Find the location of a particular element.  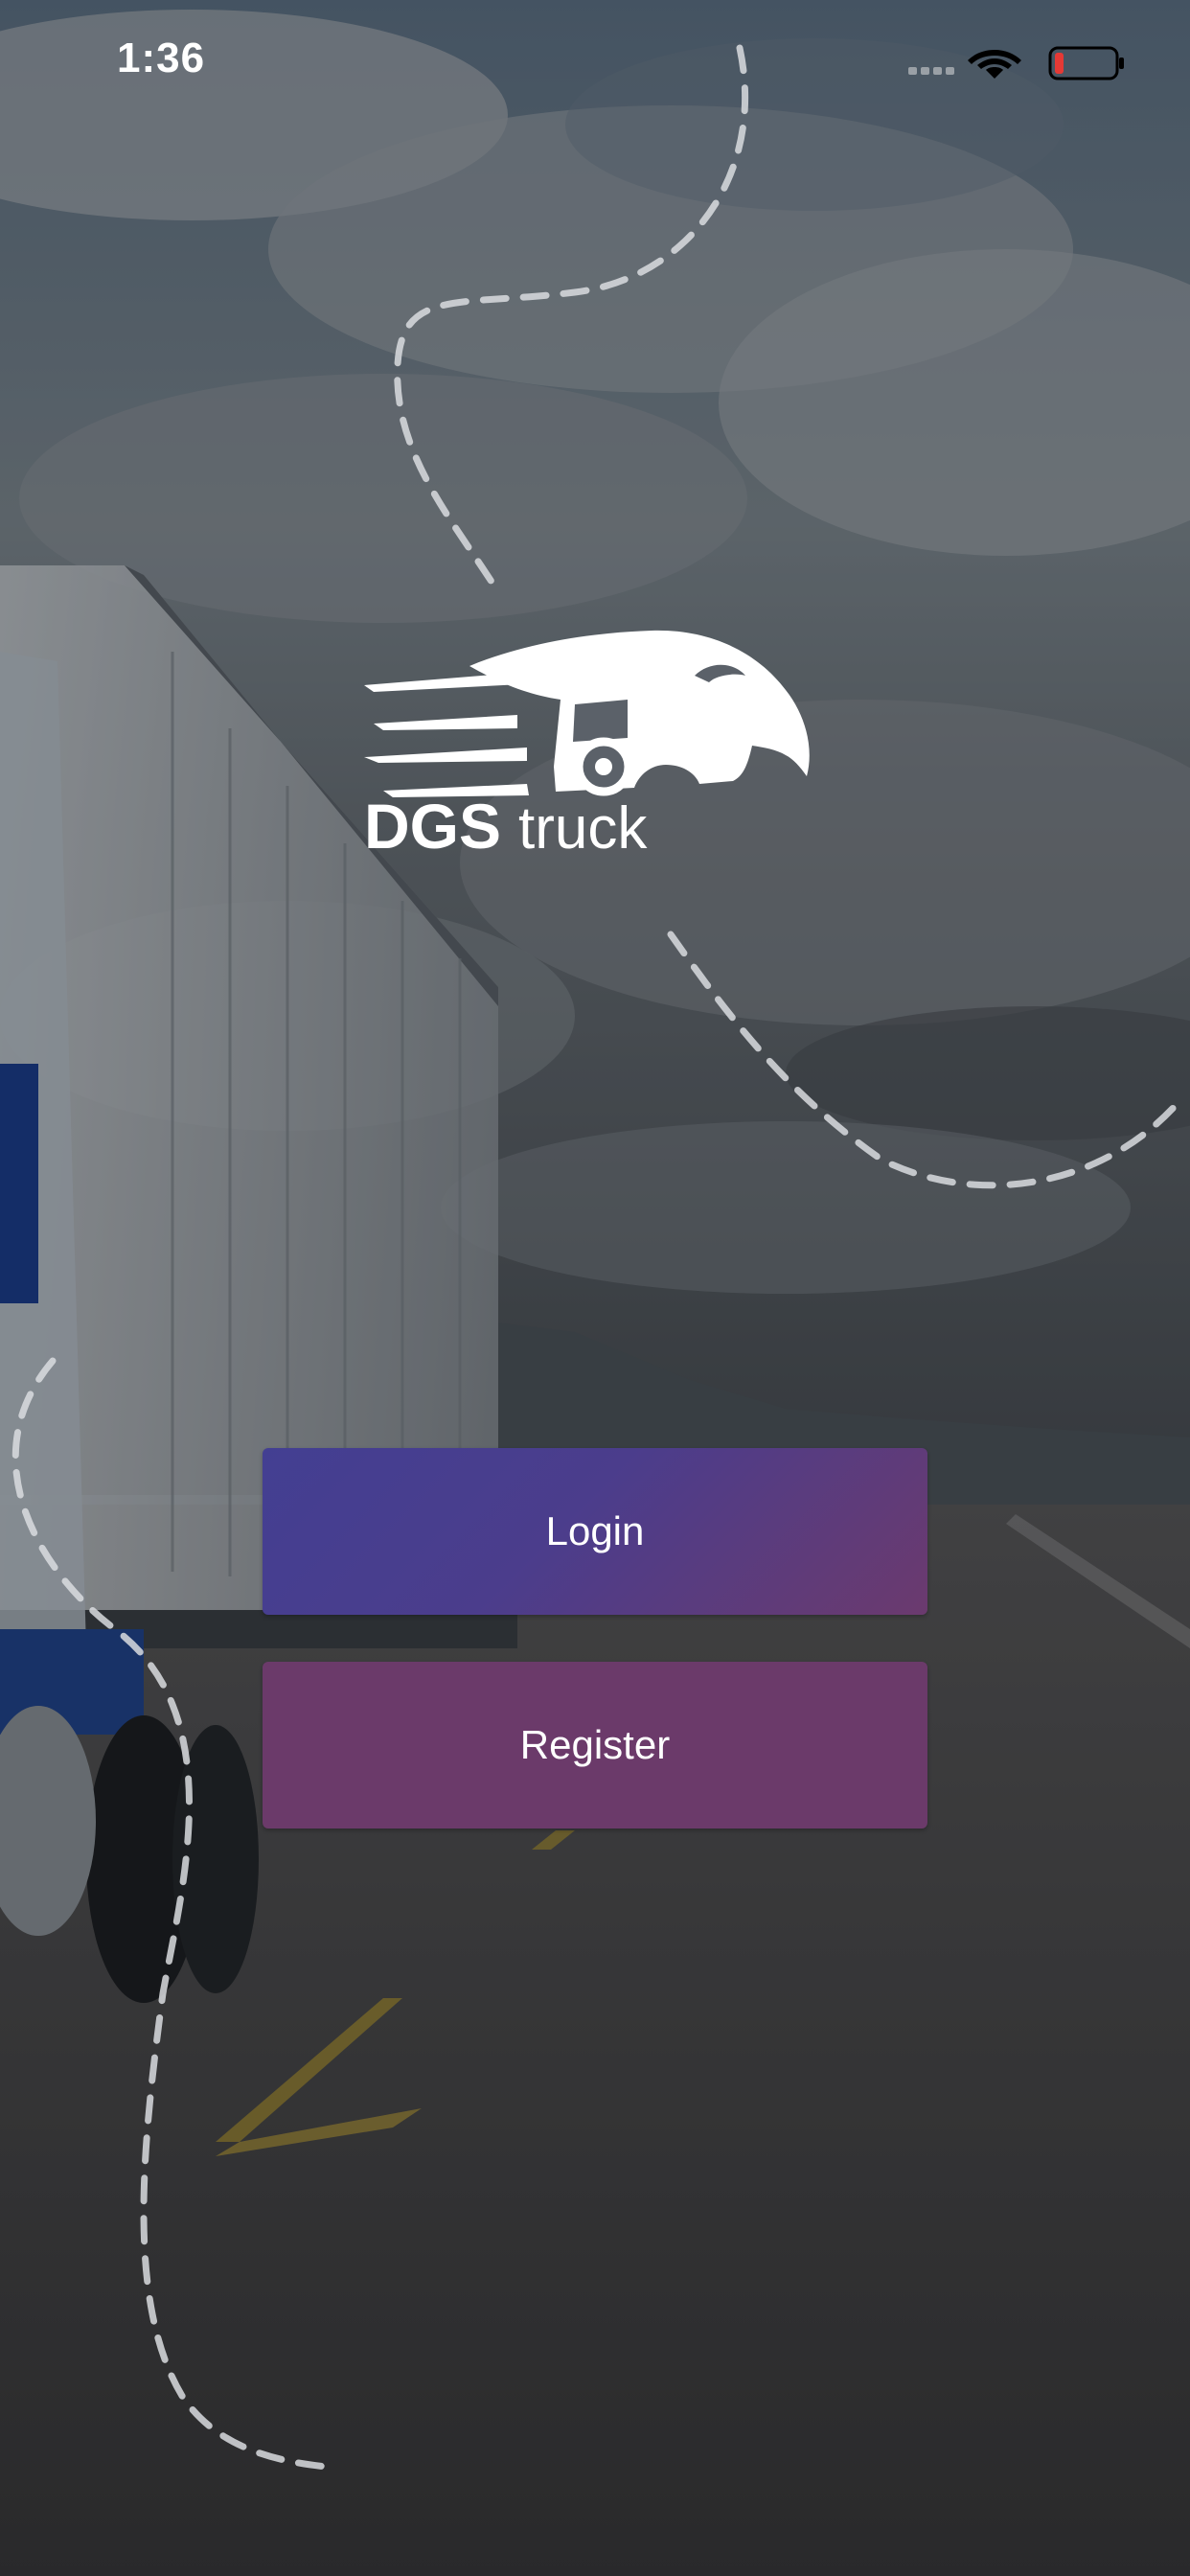

svg-text:DGStruck: DGS truck is located at coordinates (506, 826).